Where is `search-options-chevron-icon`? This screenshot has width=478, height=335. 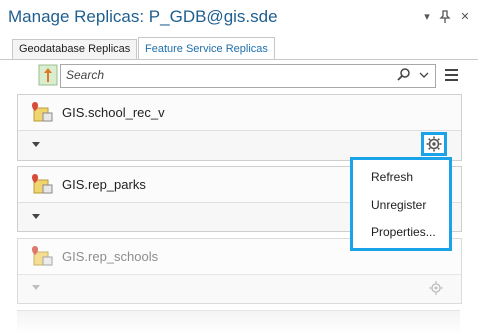 search-options-chevron-icon is located at coordinates (424, 75).